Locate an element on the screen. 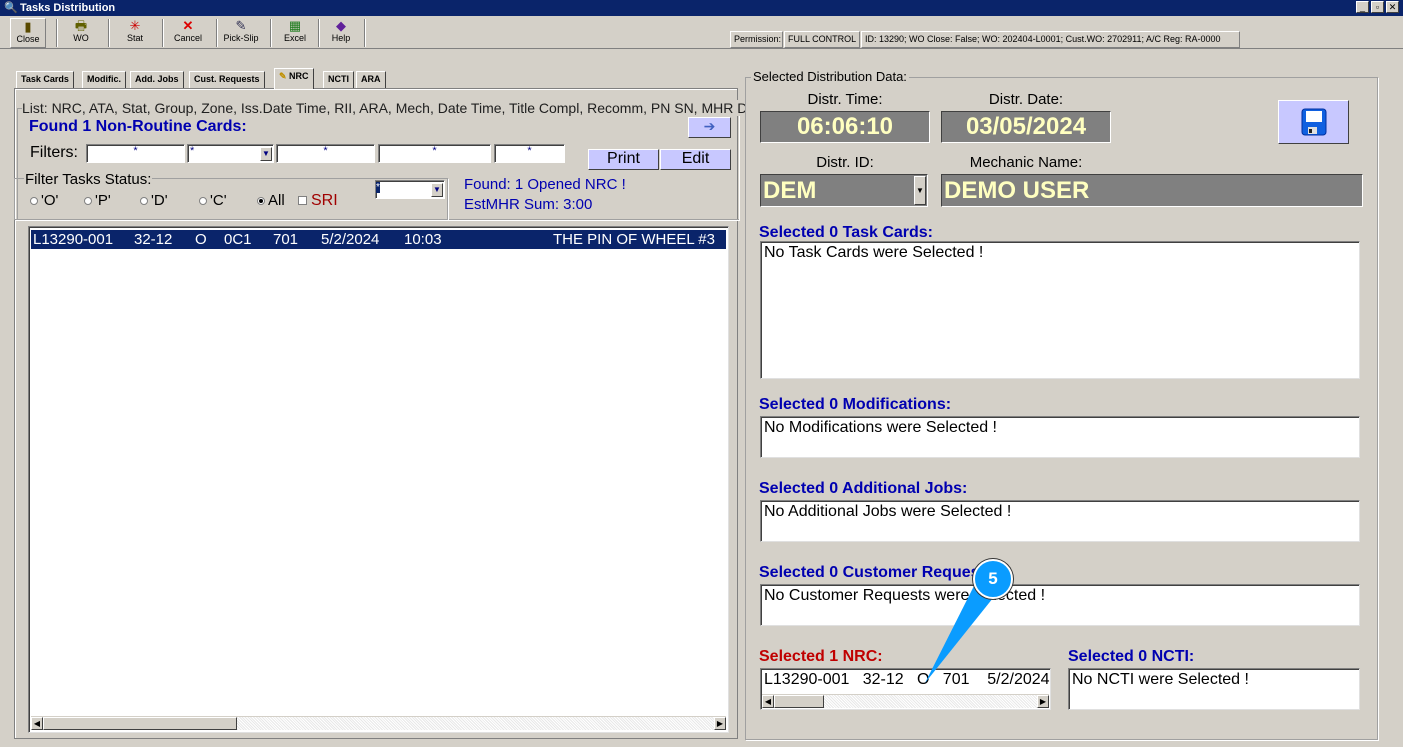 The height and width of the screenshot is (747, 1403). tab-ara: ARA is located at coordinates (371, 79).